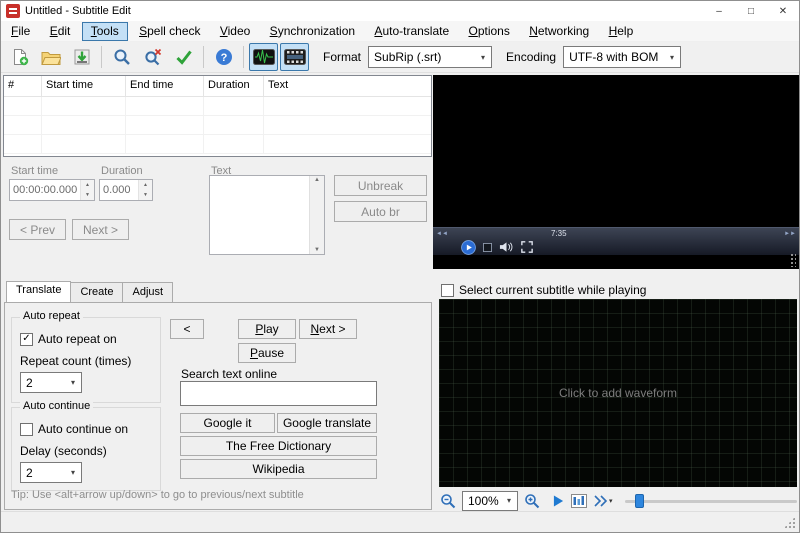 Image resolution: width=800 pixels, height=533 pixels. Describe the element at coordinates (783, 11) in the screenshot. I see `close-button: ✕` at that location.